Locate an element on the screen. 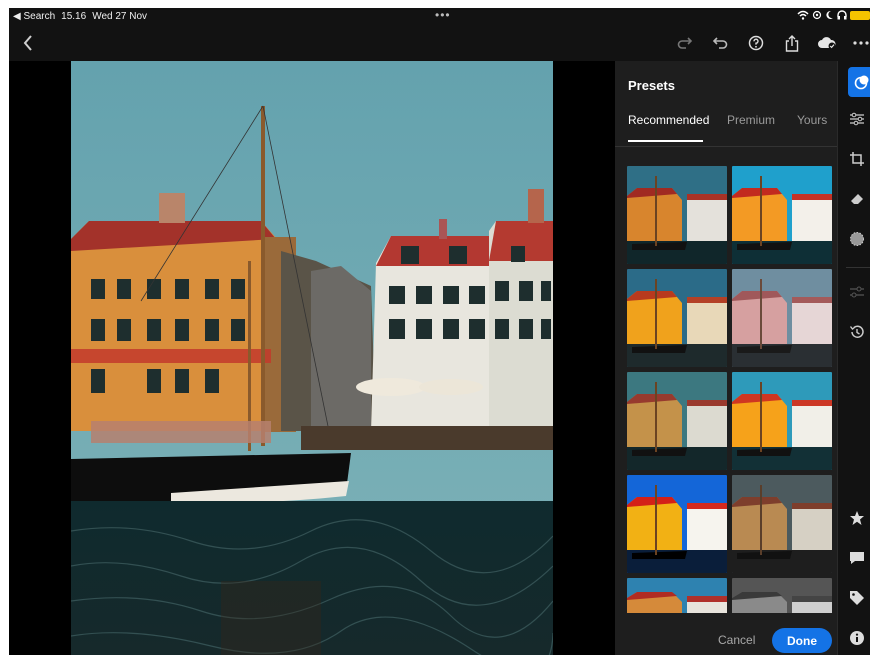  history-tool-button is located at coordinates (857, 332).